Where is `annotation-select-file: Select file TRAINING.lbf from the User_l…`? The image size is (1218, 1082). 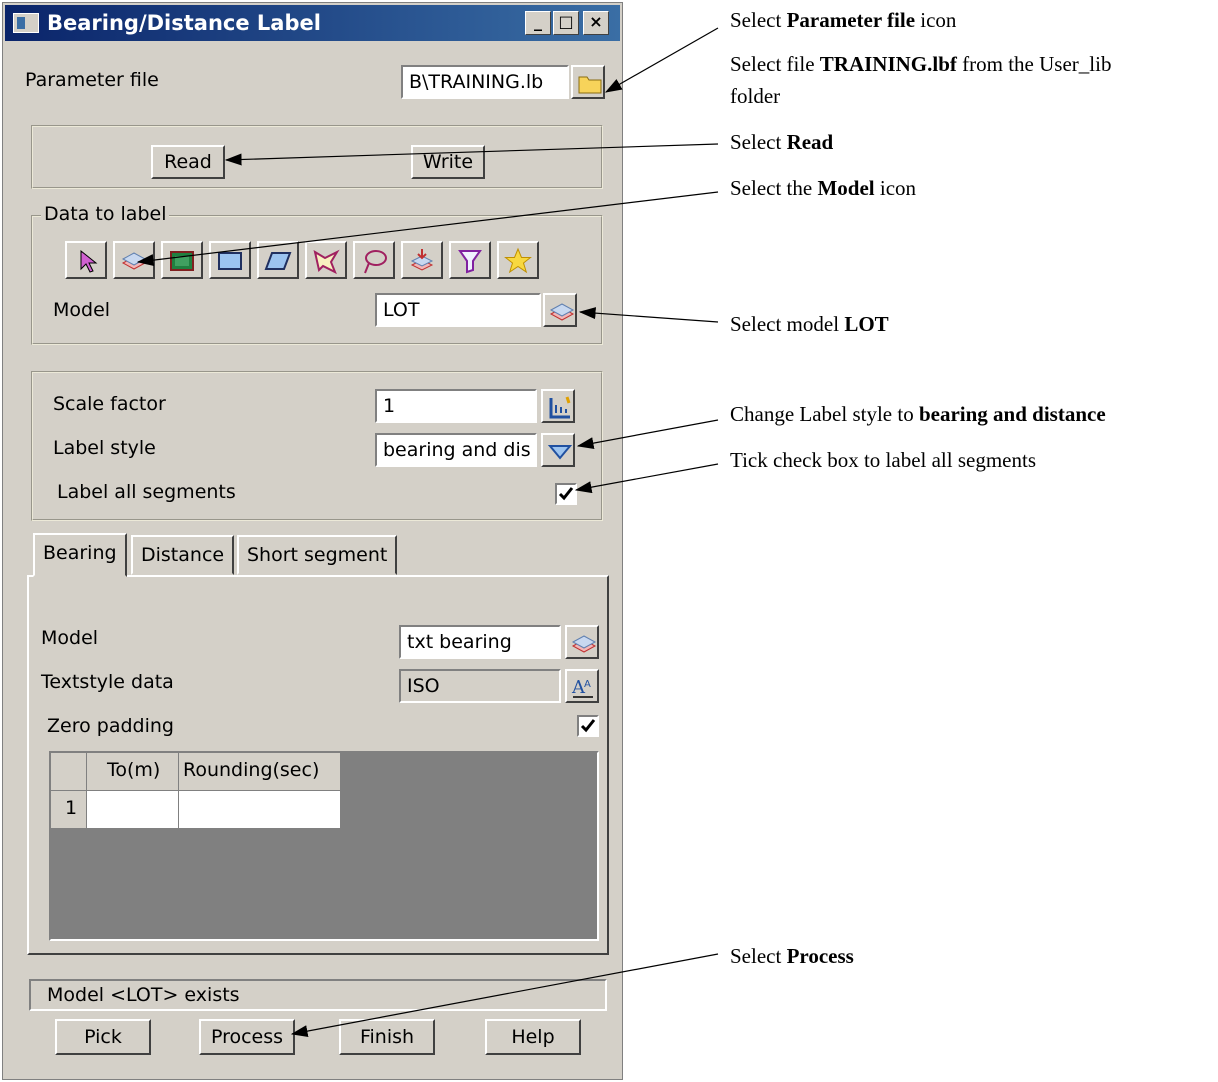
annotation-select-file: Select file TRAINING.lbf from the User_l… is located at coordinates (921, 64).